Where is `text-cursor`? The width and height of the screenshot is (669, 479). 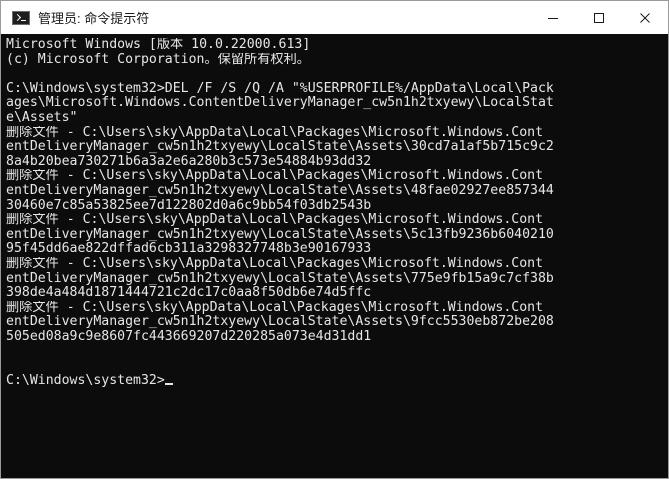 text-cursor is located at coordinates (168, 383).